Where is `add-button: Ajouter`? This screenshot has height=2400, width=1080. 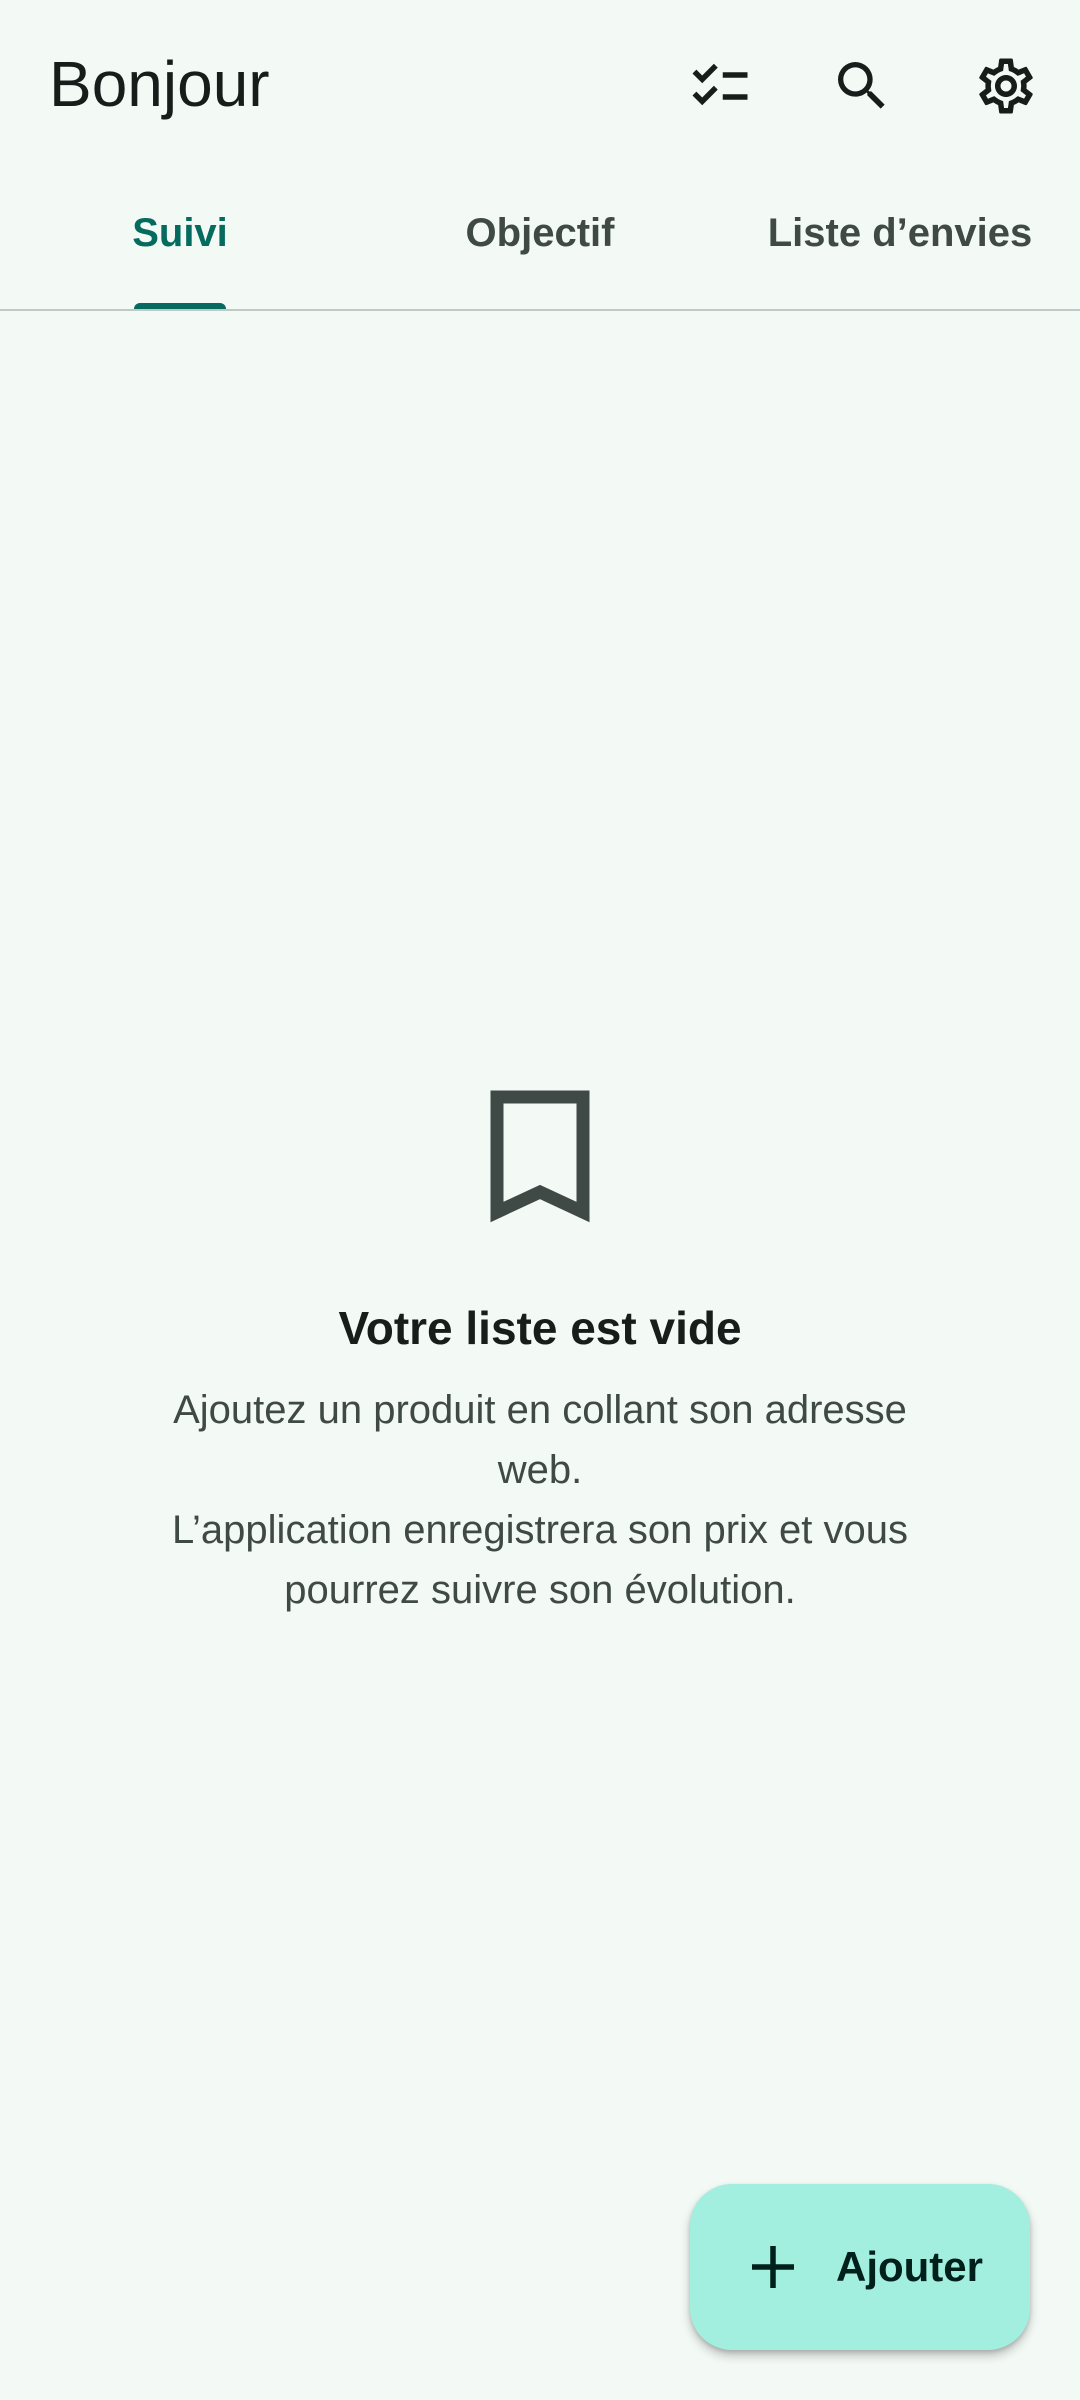
add-button: Ajouter is located at coordinates (860, 2267).